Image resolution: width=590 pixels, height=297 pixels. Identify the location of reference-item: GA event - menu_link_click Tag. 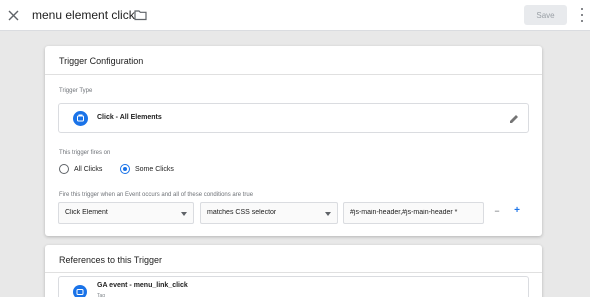
(293, 286).